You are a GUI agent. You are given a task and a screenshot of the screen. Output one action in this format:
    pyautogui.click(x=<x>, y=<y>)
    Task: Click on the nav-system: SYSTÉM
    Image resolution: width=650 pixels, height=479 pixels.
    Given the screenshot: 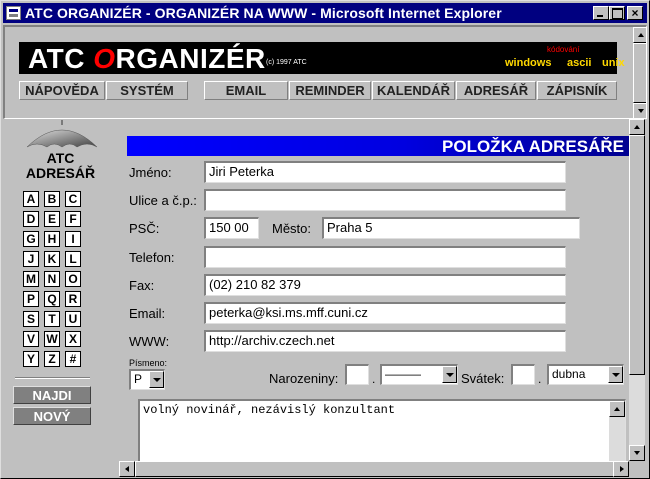 What is the action you would take?
    pyautogui.click(x=147, y=90)
    